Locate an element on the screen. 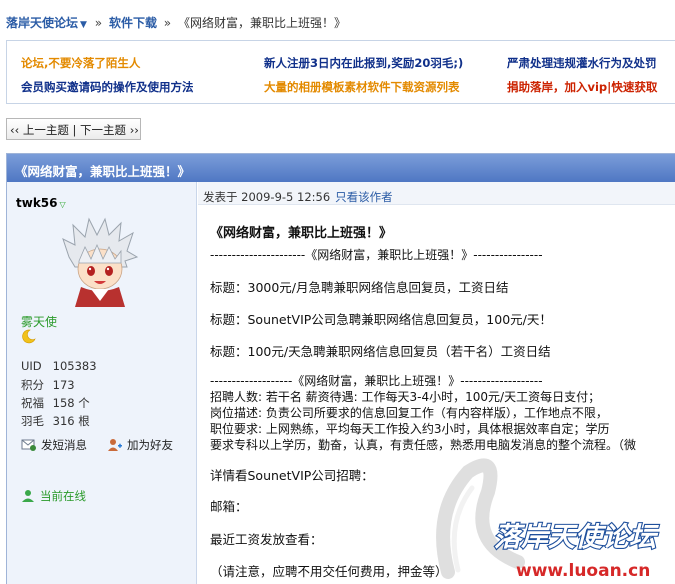 The height and width of the screenshot is (584, 675). breadcrumb: 落岸天使论坛 ▼ » 软件下载 » 《网络财富，兼职比上班强！》 is located at coordinates (176, 22).